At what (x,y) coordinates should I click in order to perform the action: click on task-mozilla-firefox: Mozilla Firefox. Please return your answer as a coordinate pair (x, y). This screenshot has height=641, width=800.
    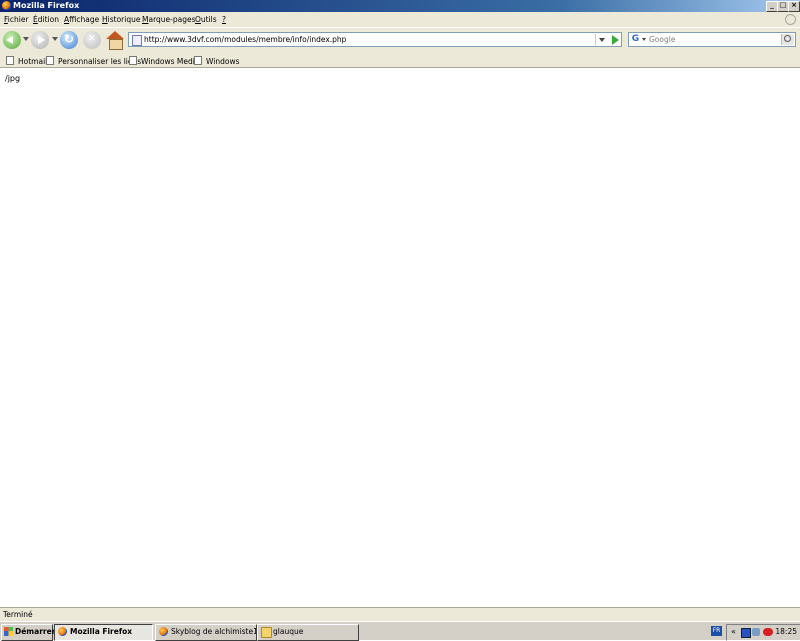
    Looking at the image, I should click on (103, 632).